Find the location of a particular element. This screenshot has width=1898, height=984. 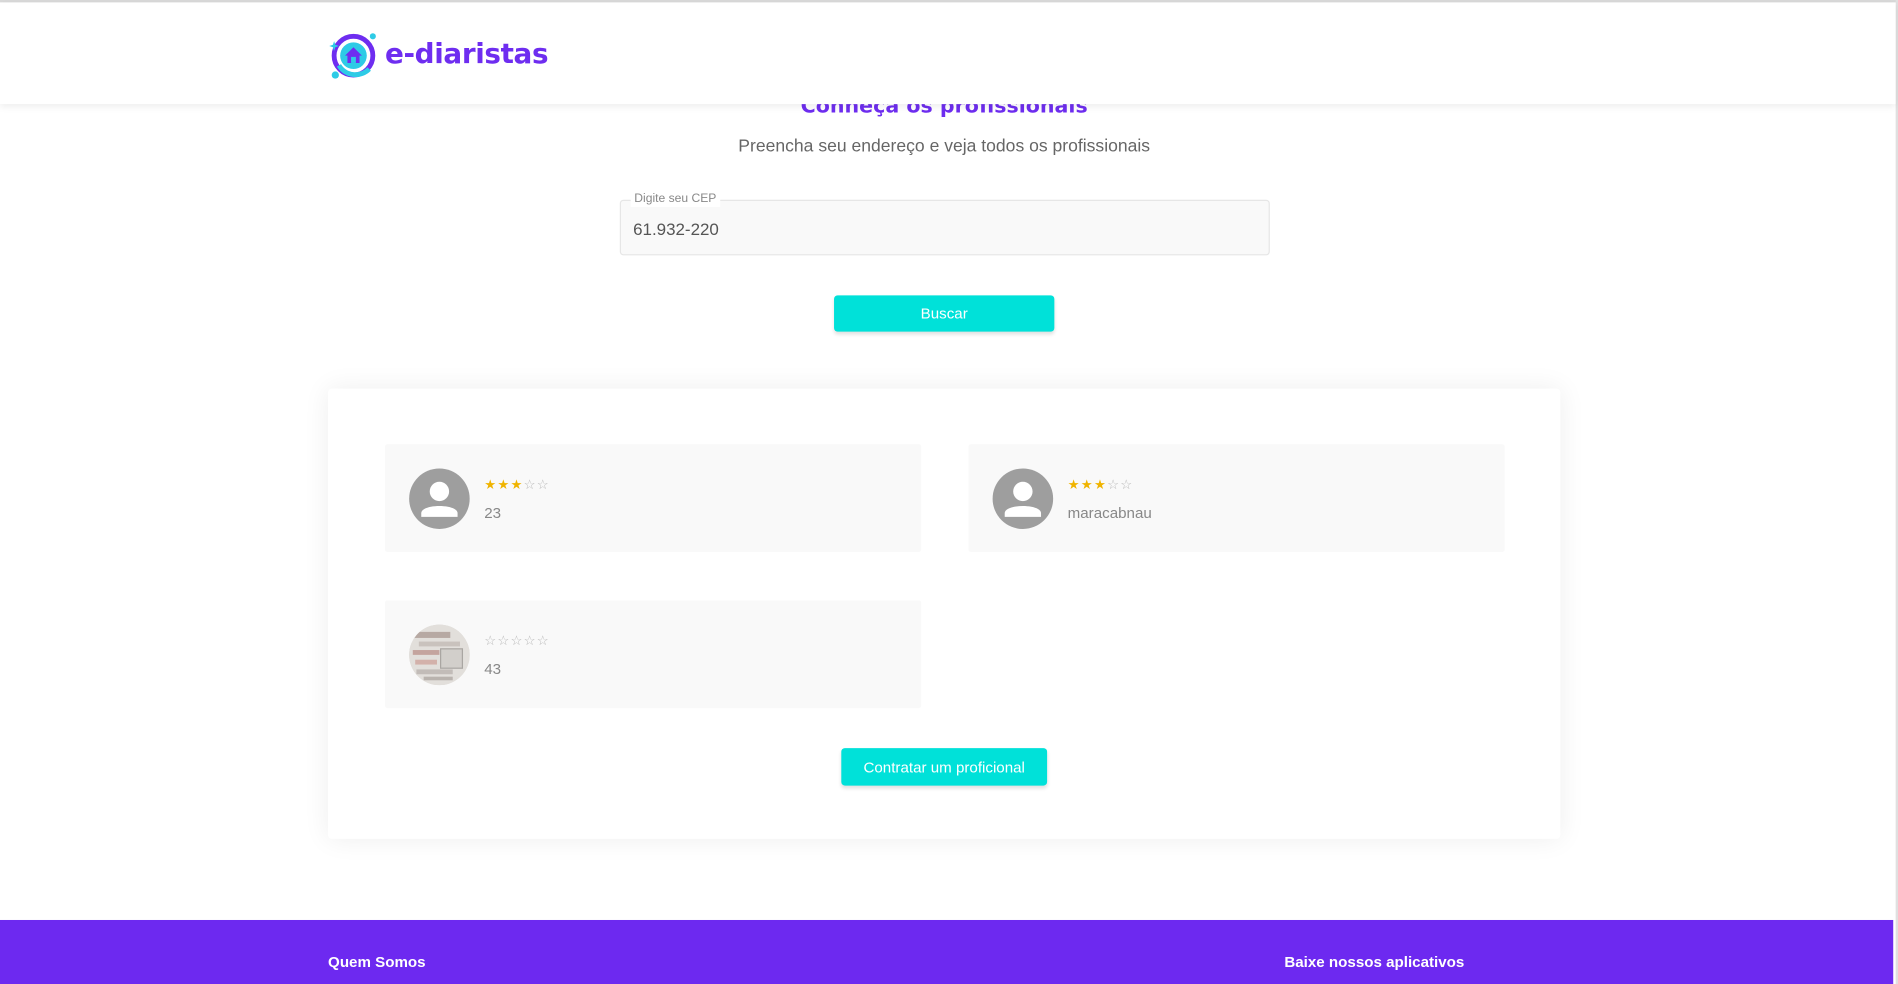

hire-professional-button: Contratar um proficional is located at coordinates (944, 767).